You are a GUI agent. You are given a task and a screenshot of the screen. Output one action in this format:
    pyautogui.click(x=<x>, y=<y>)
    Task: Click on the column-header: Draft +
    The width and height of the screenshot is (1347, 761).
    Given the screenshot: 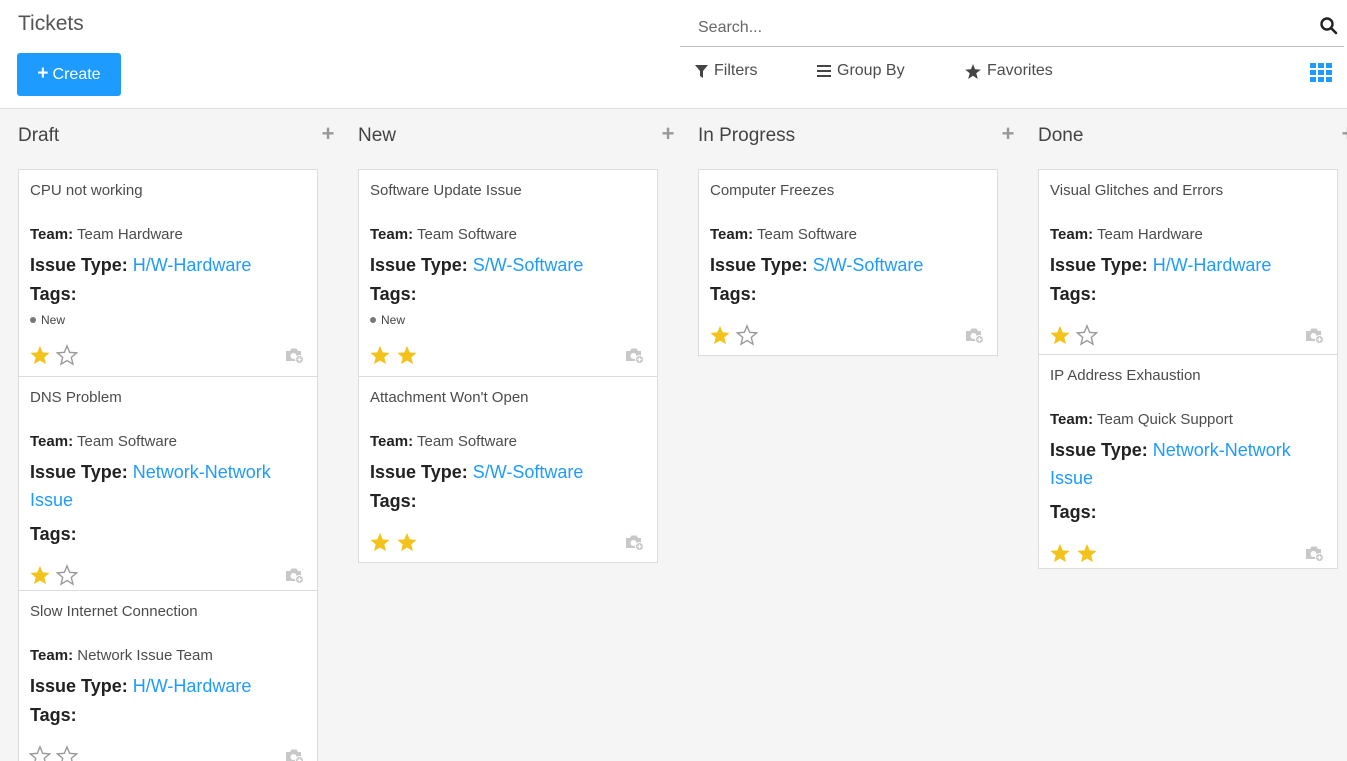 What is the action you would take?
    pyautogui.click(x=178, y=136)
    